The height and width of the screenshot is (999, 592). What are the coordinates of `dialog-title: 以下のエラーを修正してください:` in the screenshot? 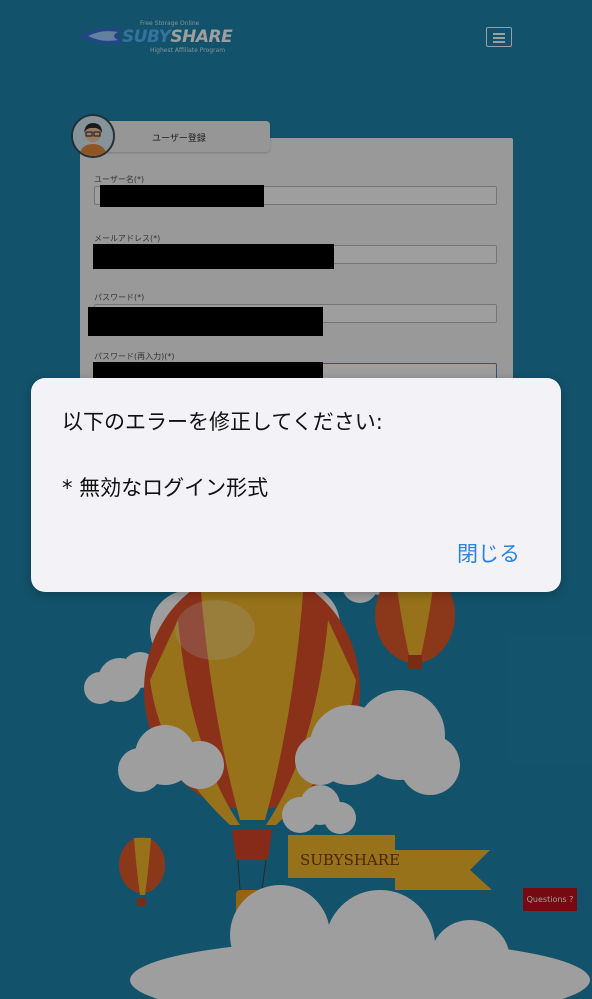 It's located at (222, 422).